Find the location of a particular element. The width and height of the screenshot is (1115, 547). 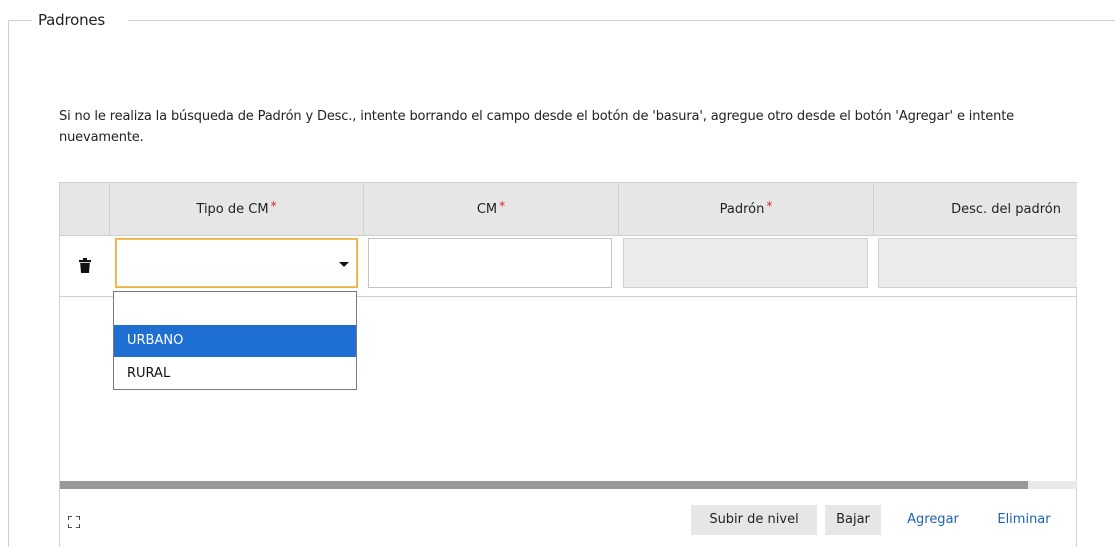

header-desc-padron: Desc. del padrón is located at coordinates (975, 209).